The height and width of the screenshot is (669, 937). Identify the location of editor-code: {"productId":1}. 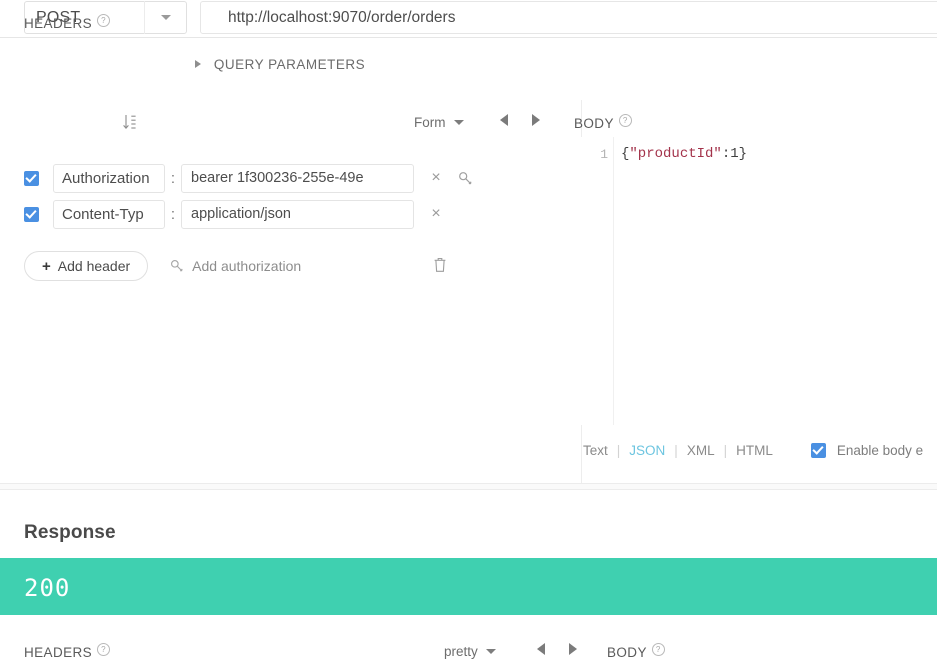
(684, 154).